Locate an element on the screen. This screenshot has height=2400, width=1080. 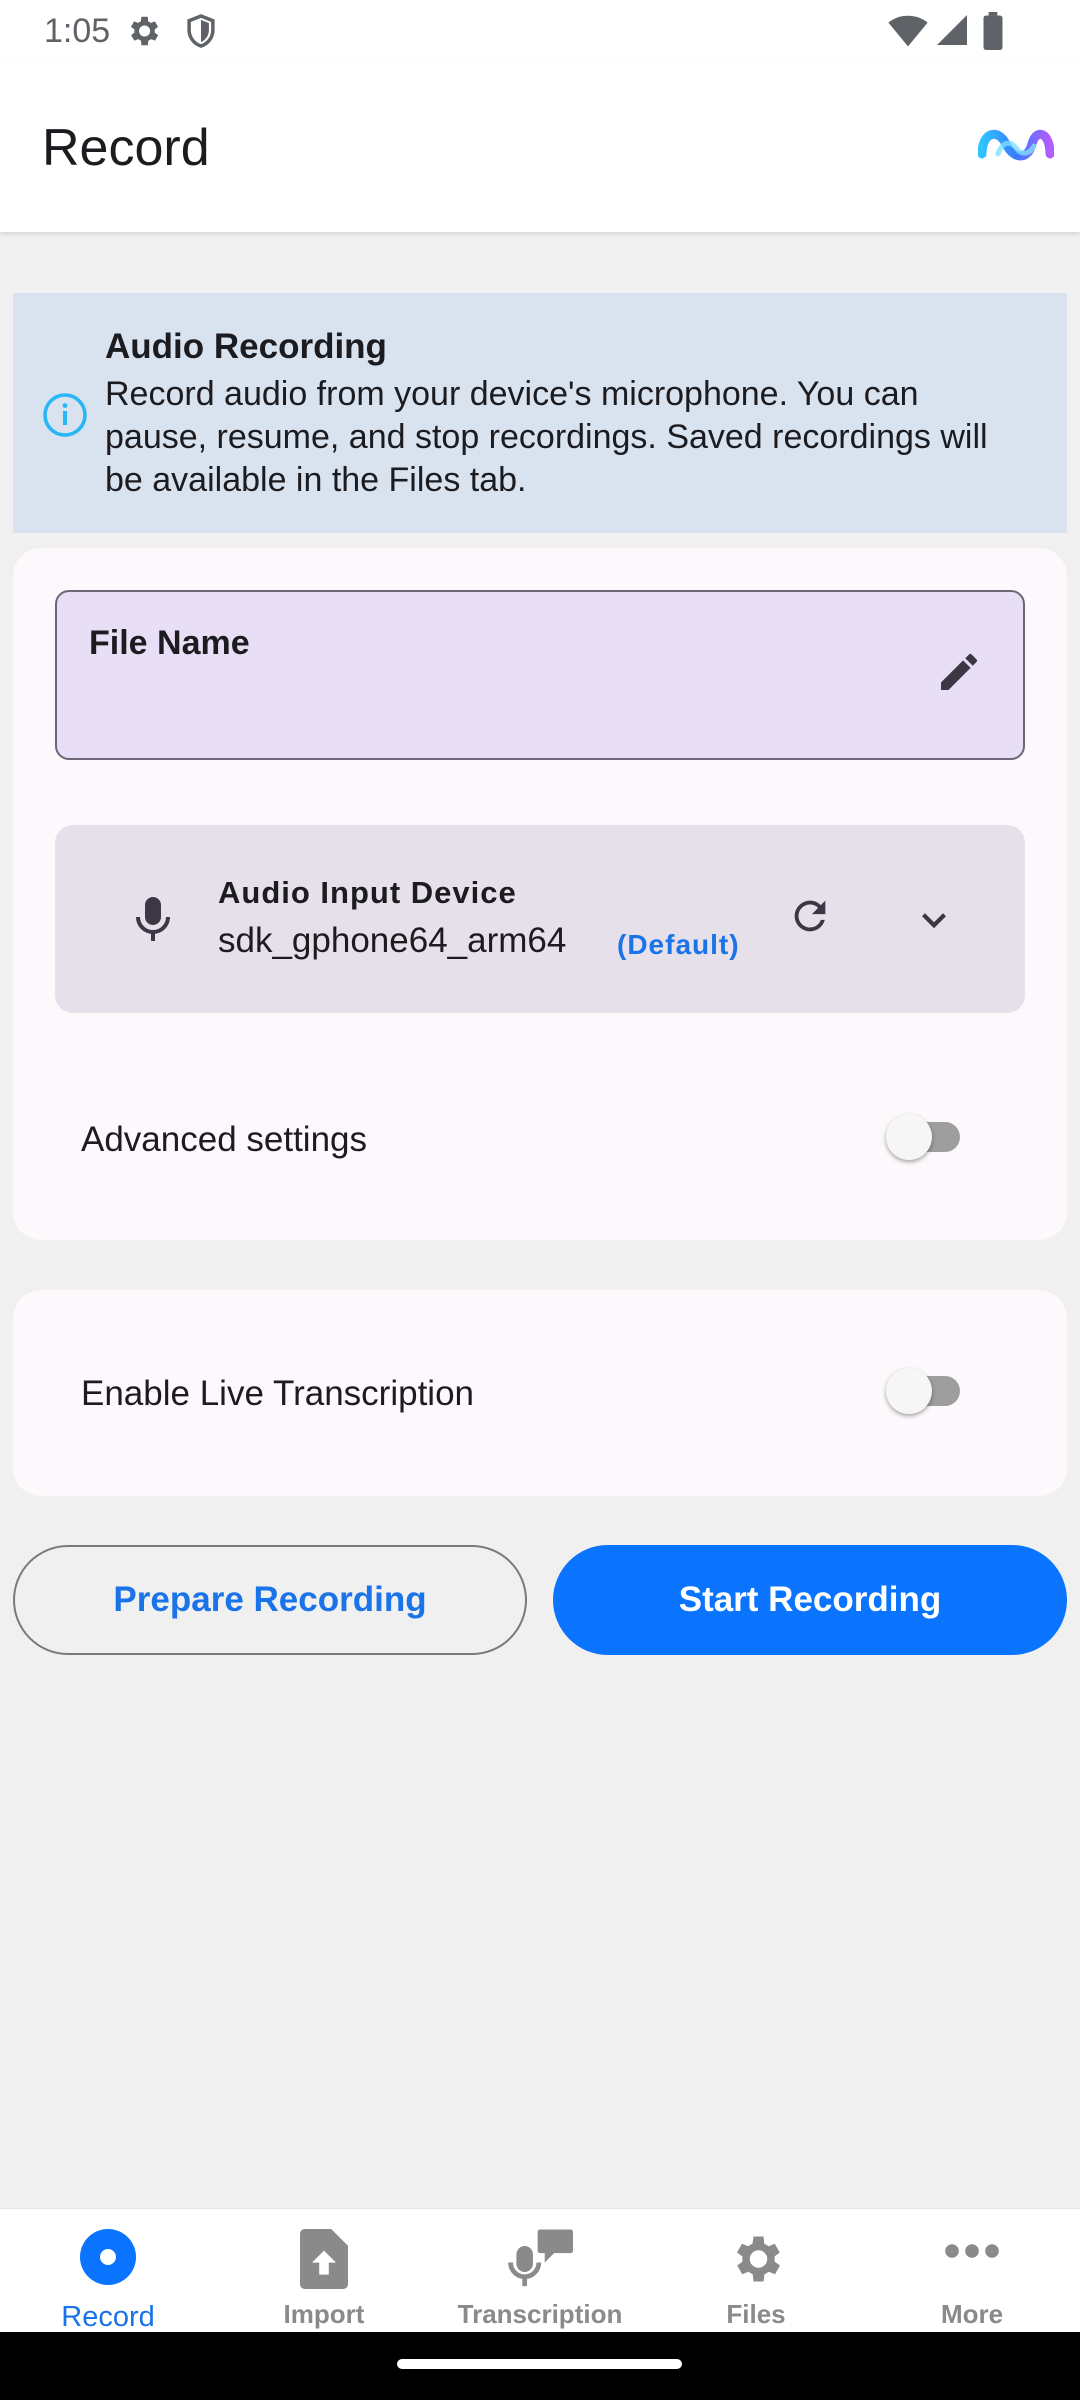
transcription-icon is located at coordinates (540, 2261).